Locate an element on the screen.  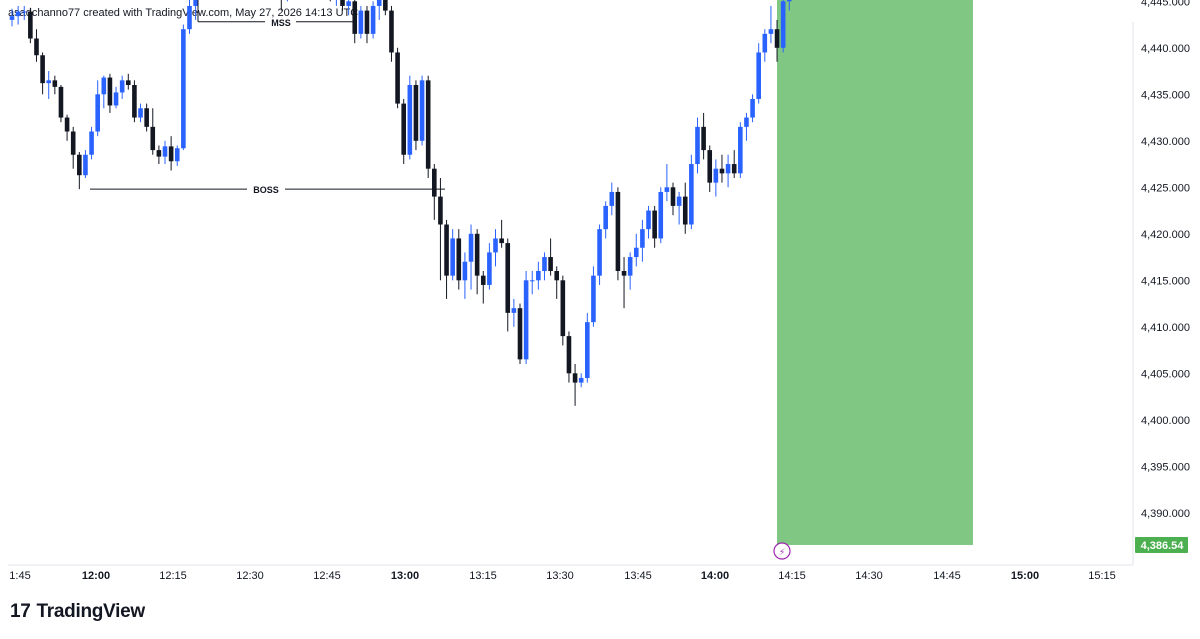
price-axis-tick: 4,430.000 is located at coordinates (1165, 142).